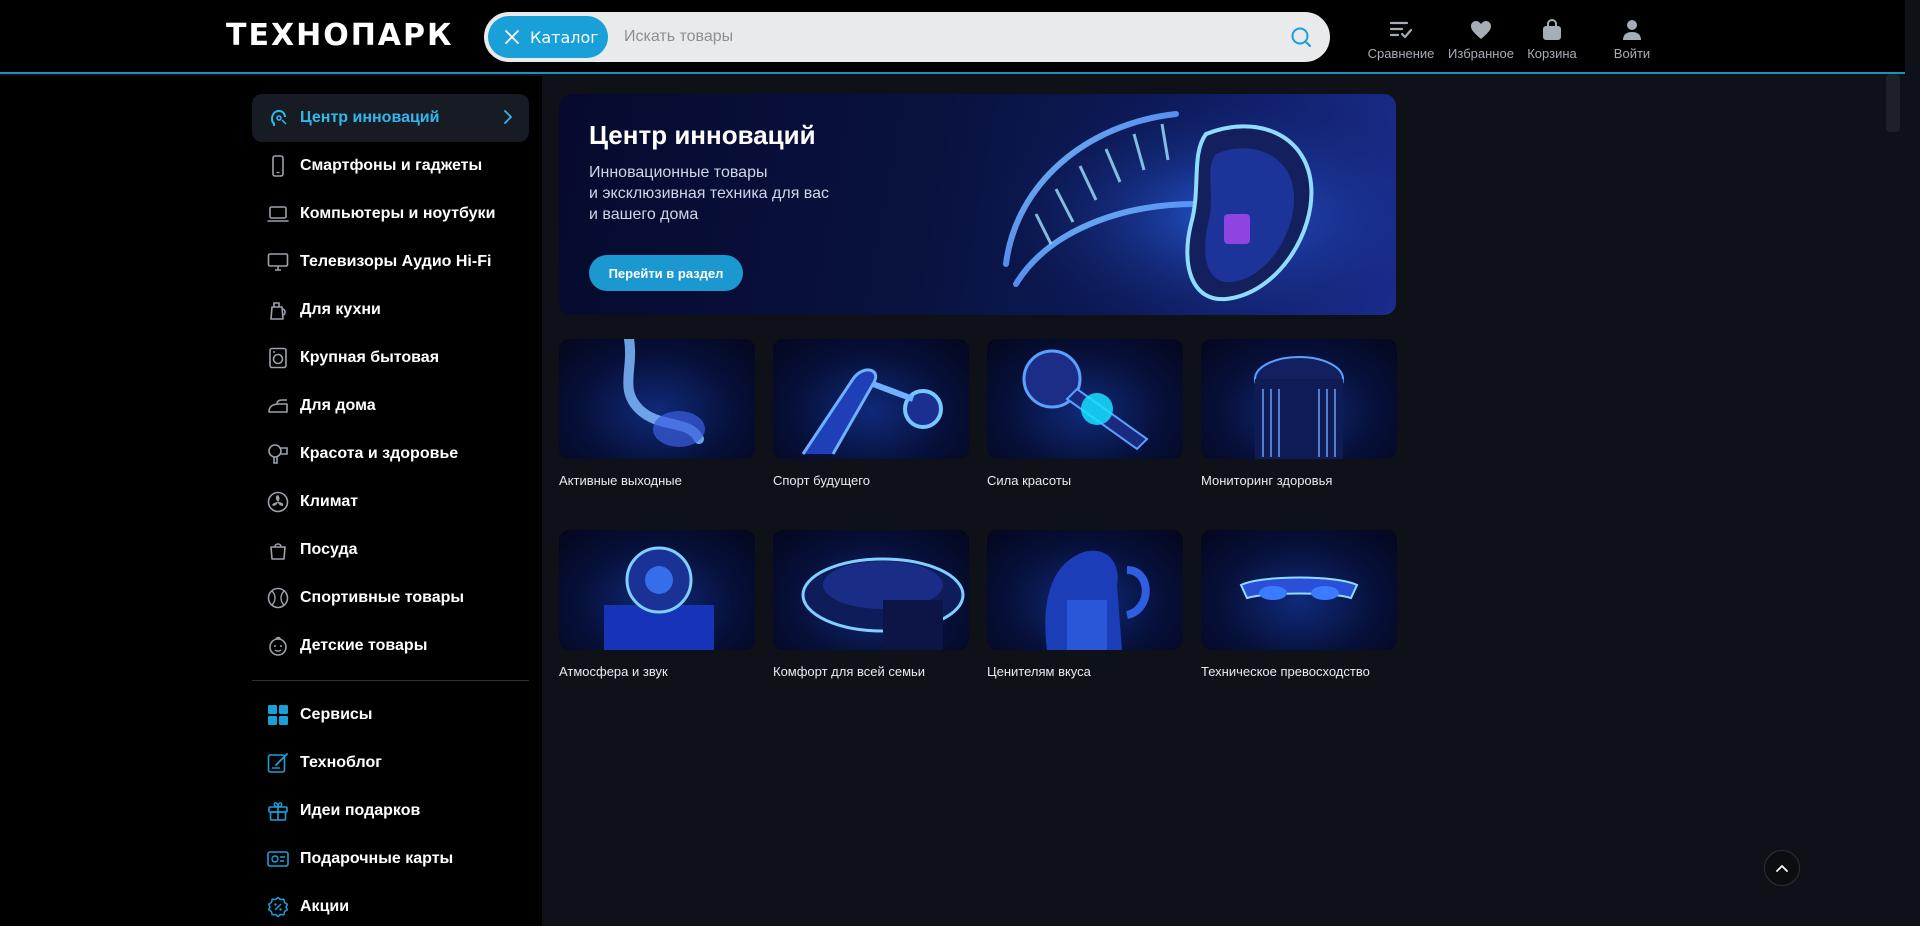 This screenshot has height=926, width=1920. What do you see at coordinates (702, 135) in the screenshot?
I see `banner-title: Центр инноваций` at bounding box center [702, 135].